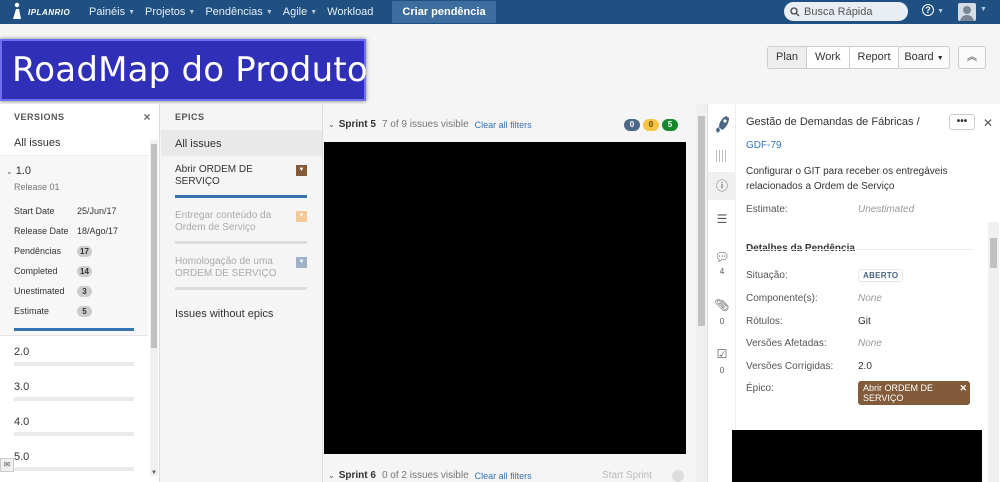 This screenshot has width=1000, height=482. I want to click on iplanrio-logo: IPLANRIO, so click(45, 12).